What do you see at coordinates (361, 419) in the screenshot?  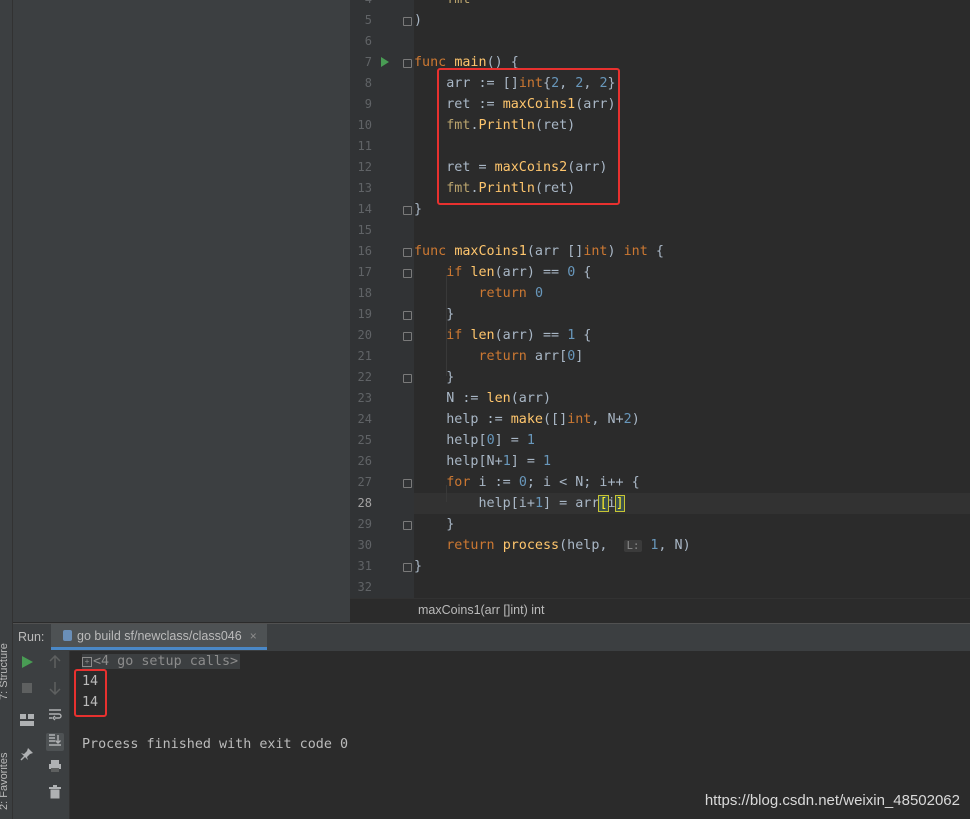 I see `line-number: 24` at bounding box center [361, 419].